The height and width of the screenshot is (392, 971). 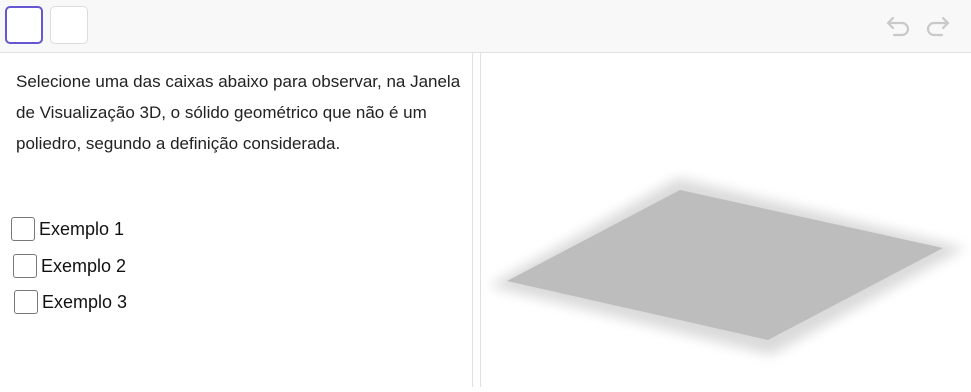 I want to click on checkbox-exemplo-2: Exemplo 2, so click(x=69, y=266).